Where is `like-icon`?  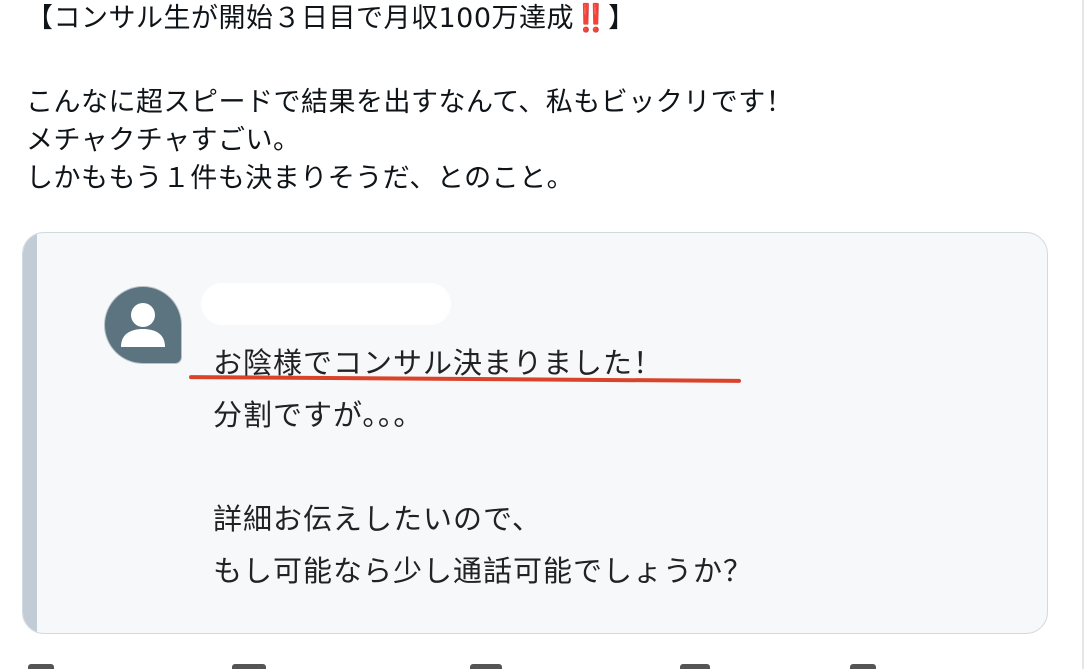 like-icon is located at coordinates (486, 666).